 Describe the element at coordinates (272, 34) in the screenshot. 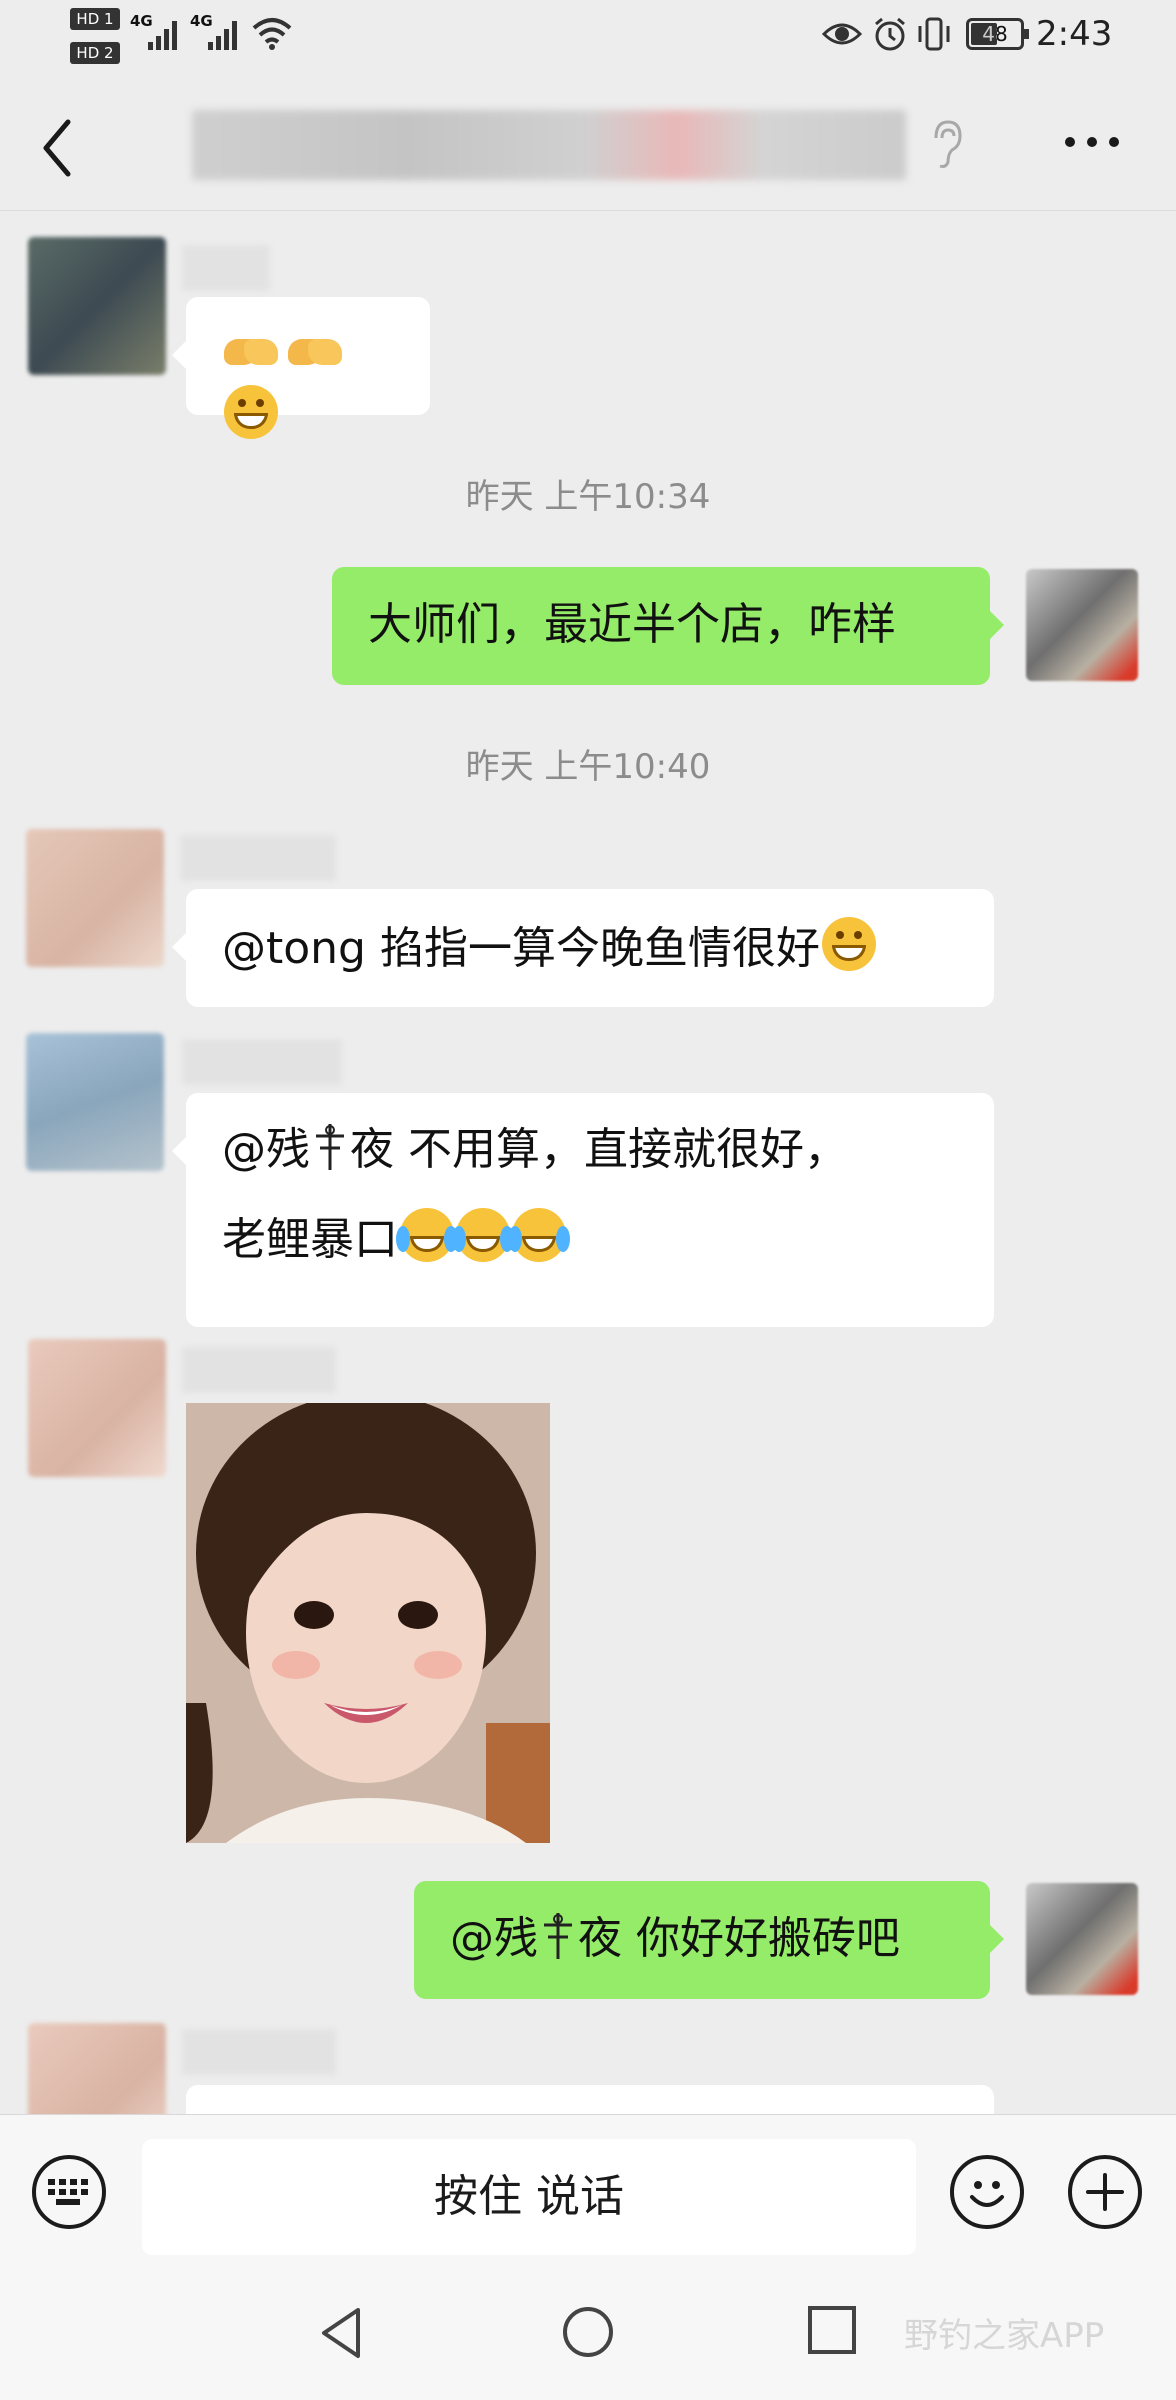

I see `wifi-icon` at that location.